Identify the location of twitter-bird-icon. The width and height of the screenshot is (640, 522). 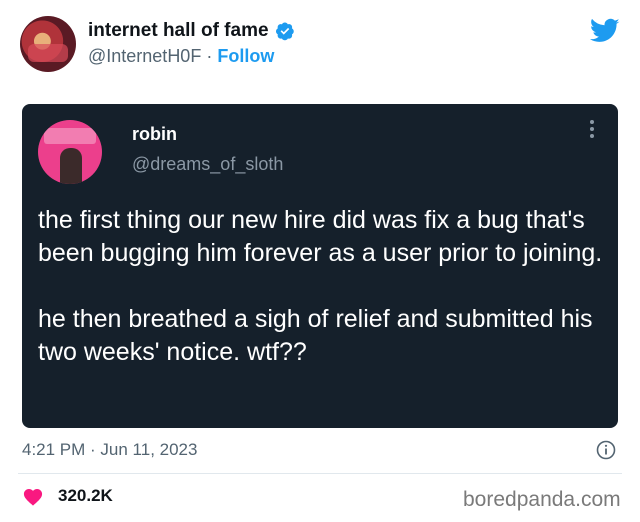
(605, 31).